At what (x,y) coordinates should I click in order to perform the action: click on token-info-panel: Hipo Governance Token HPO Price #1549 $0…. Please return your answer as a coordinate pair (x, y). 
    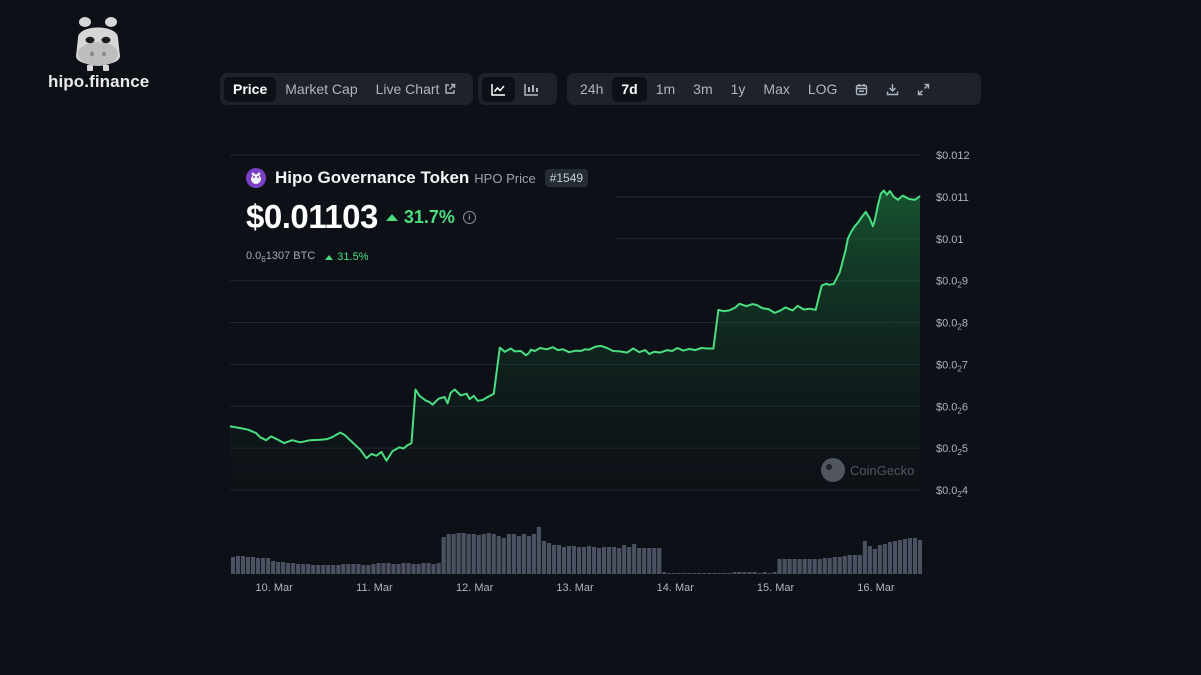
    Looking at the image, I should click on (422, 214).